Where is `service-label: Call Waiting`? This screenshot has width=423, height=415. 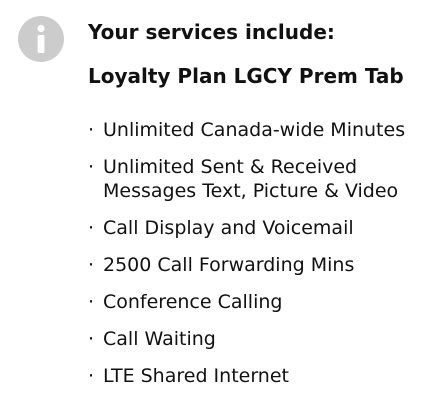
service-label: Call Waiting is located at coordinates (159, 339).